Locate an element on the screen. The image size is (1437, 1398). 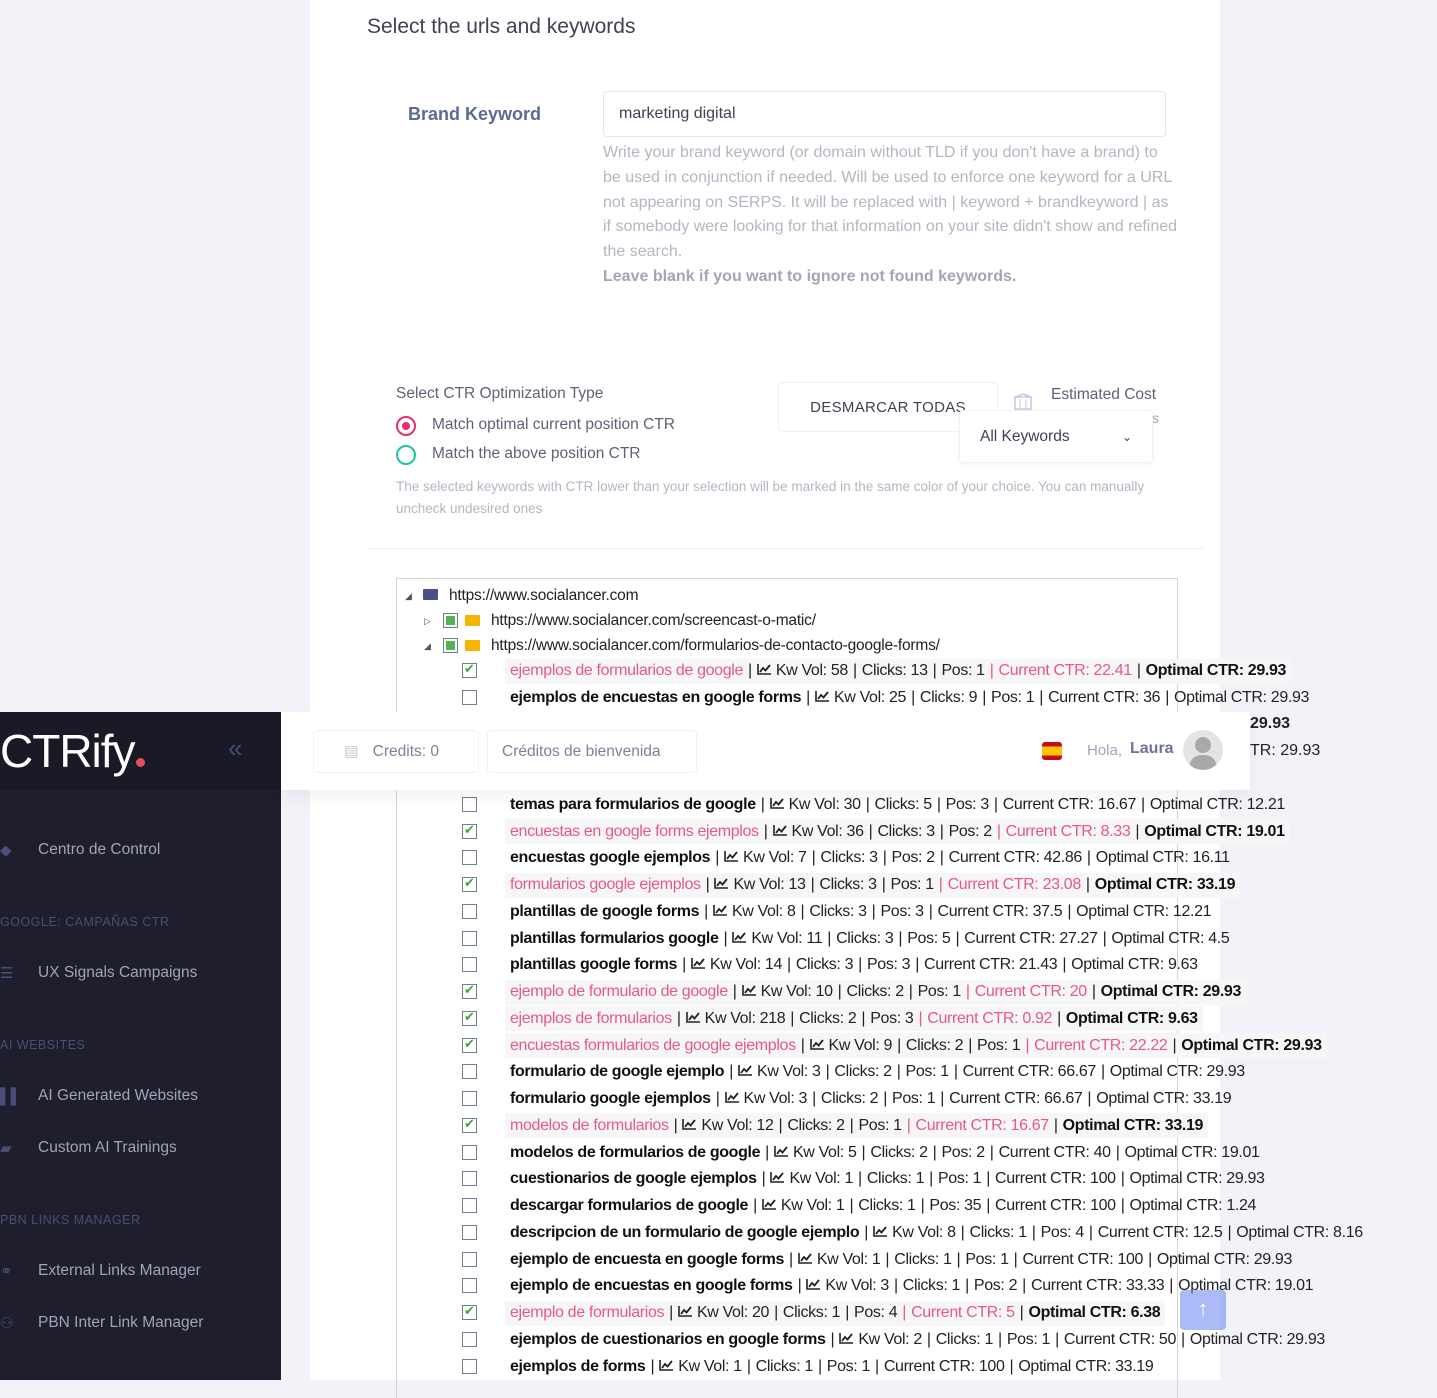
sidebar-item-centro-de-control: ◆ Centro de Control is located at coordinates (140, 850).